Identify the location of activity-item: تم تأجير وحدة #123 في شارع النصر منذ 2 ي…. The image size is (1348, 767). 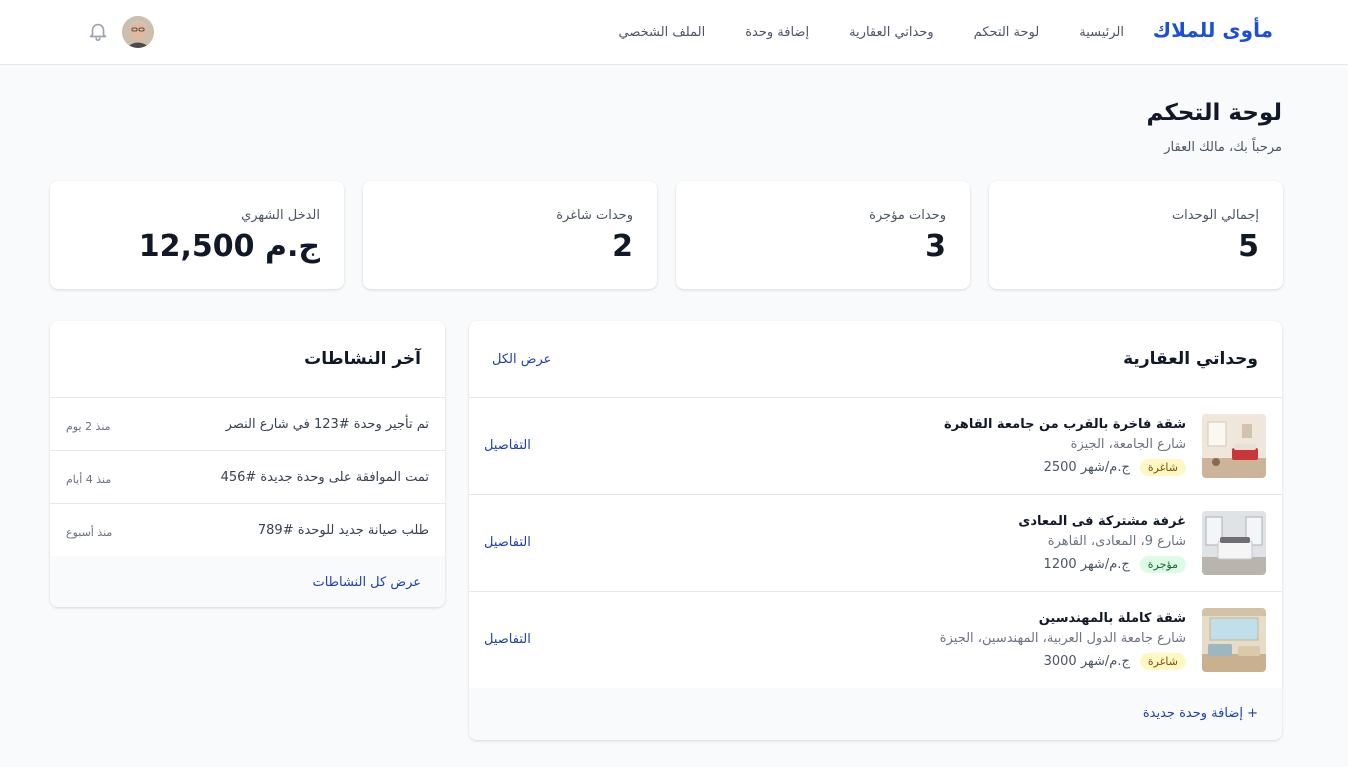
(247, 423).